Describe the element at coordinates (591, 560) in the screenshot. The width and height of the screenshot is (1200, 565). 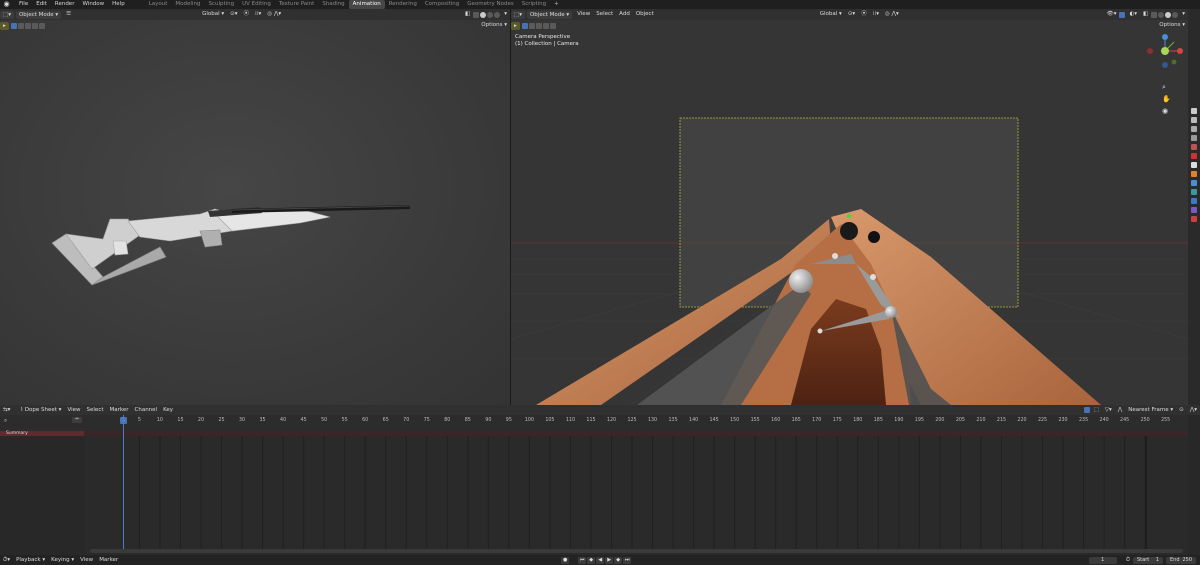
I see `jump-key-back-icon: ◆` at that location.